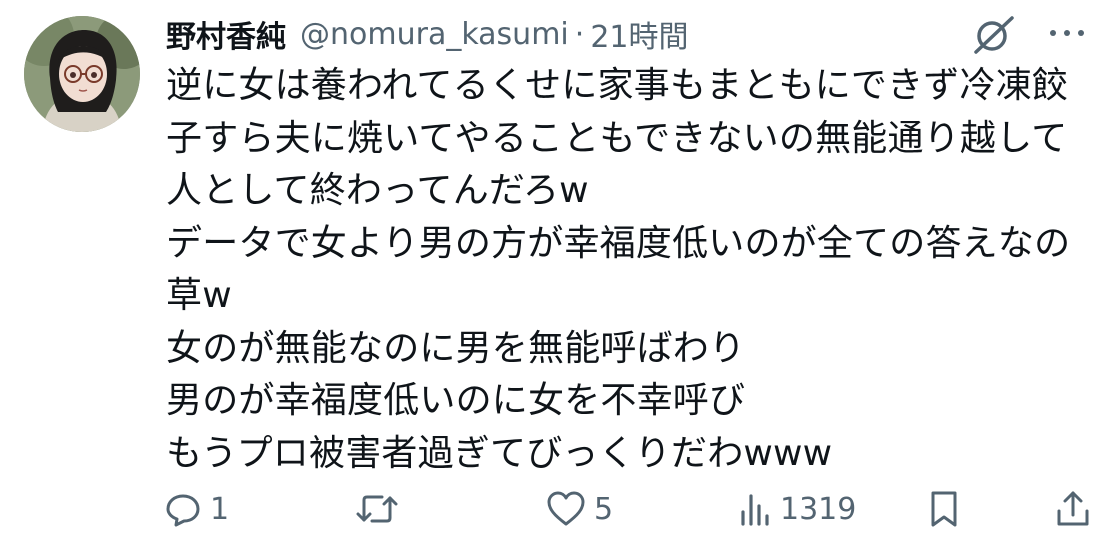  What do you see at coordinates (377, 509) in the screenshot?
I see `repost-arrows-icon` at bounding box center [377, 509].